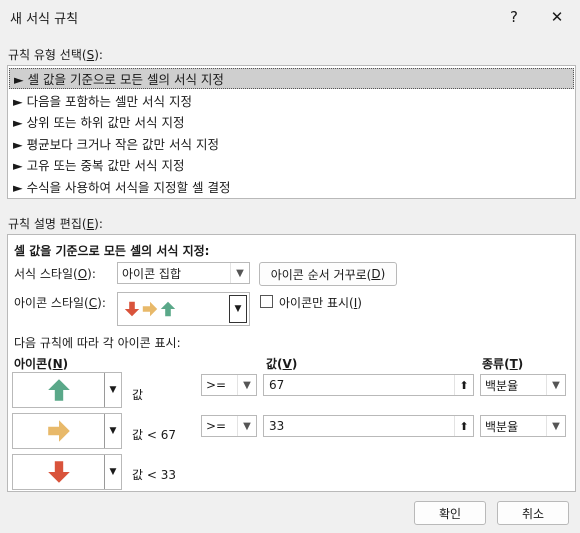 This screenshot has width=580, height=533. Describe the element at coordinates (55, 55) in the screenshot. I see `rule-type-label: 규칙 유형 선택(S):` at that location.